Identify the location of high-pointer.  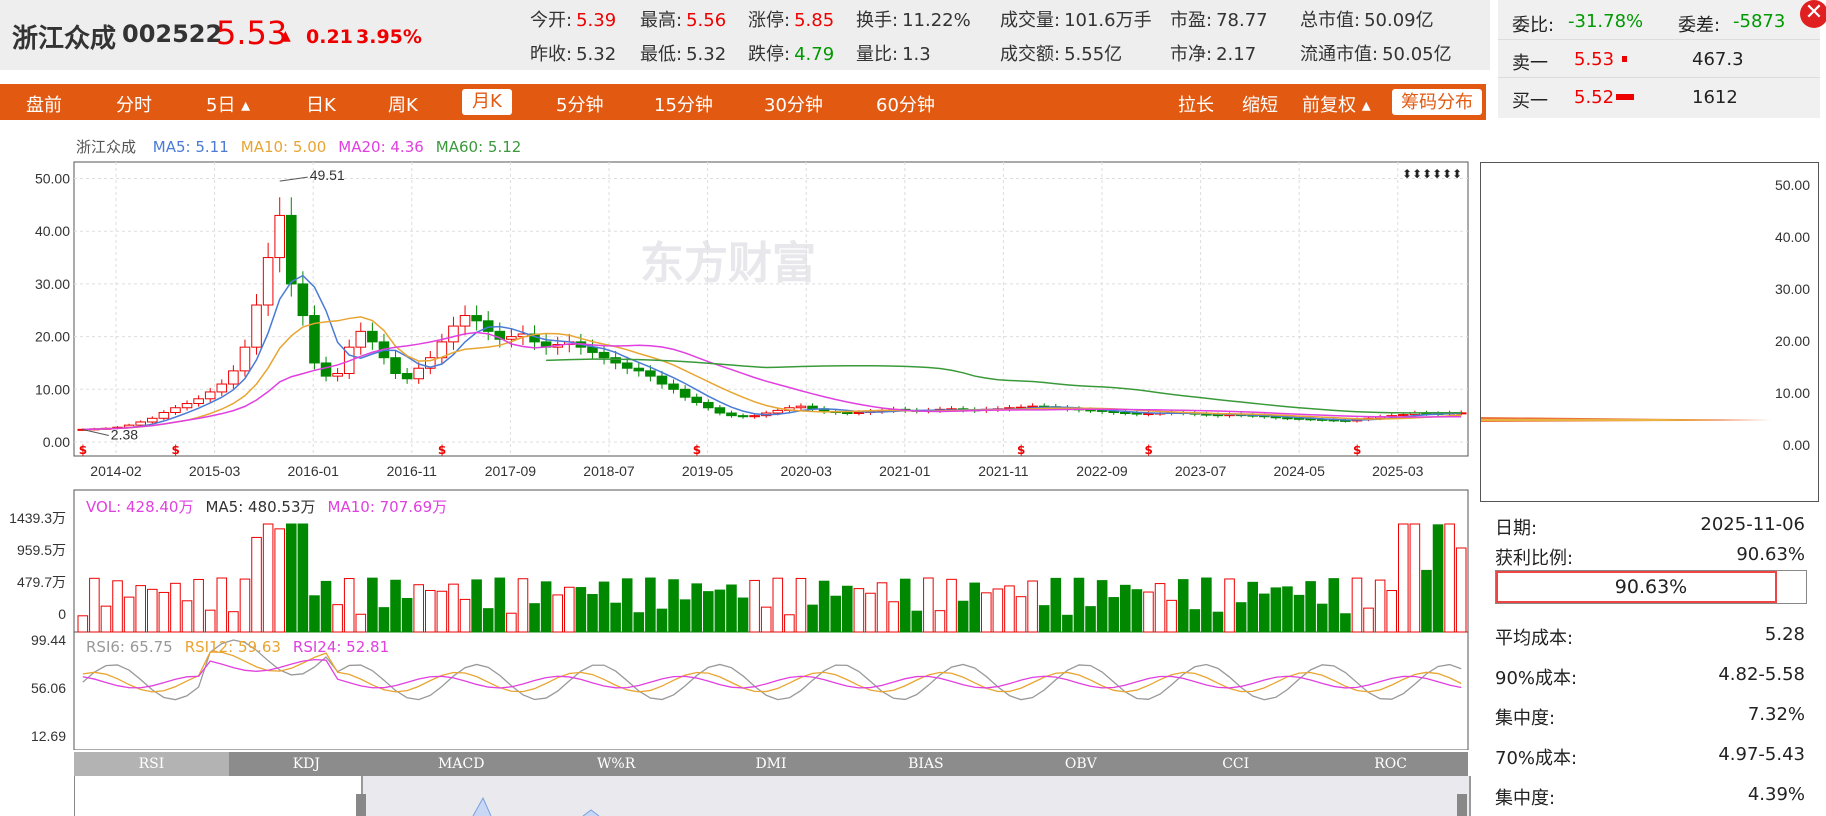
(293, 179).